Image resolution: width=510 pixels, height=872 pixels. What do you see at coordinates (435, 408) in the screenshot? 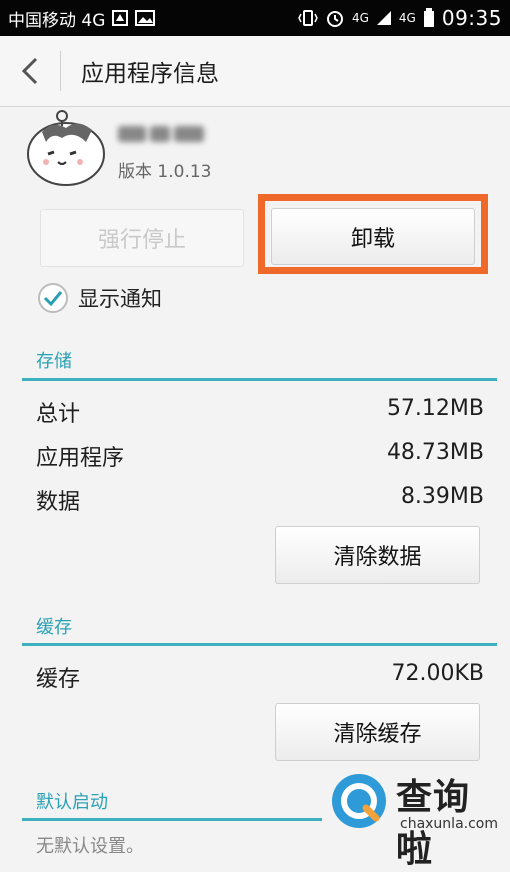
I see `storage-value: 57.12MB` at bounding box center [435, 408].